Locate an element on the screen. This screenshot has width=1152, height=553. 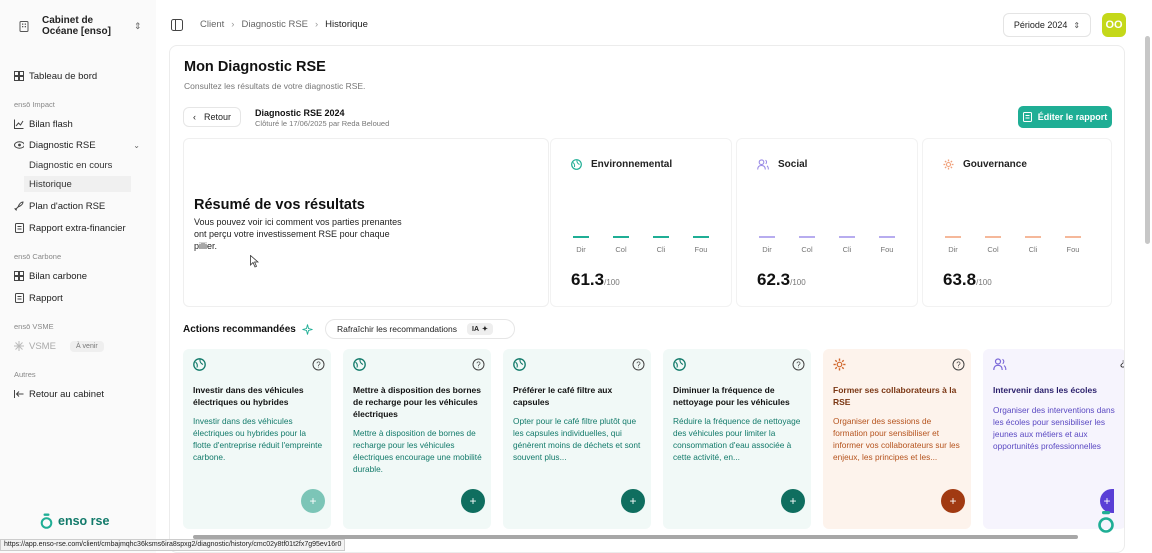
globe-icon is located at coordinates (519, 364).